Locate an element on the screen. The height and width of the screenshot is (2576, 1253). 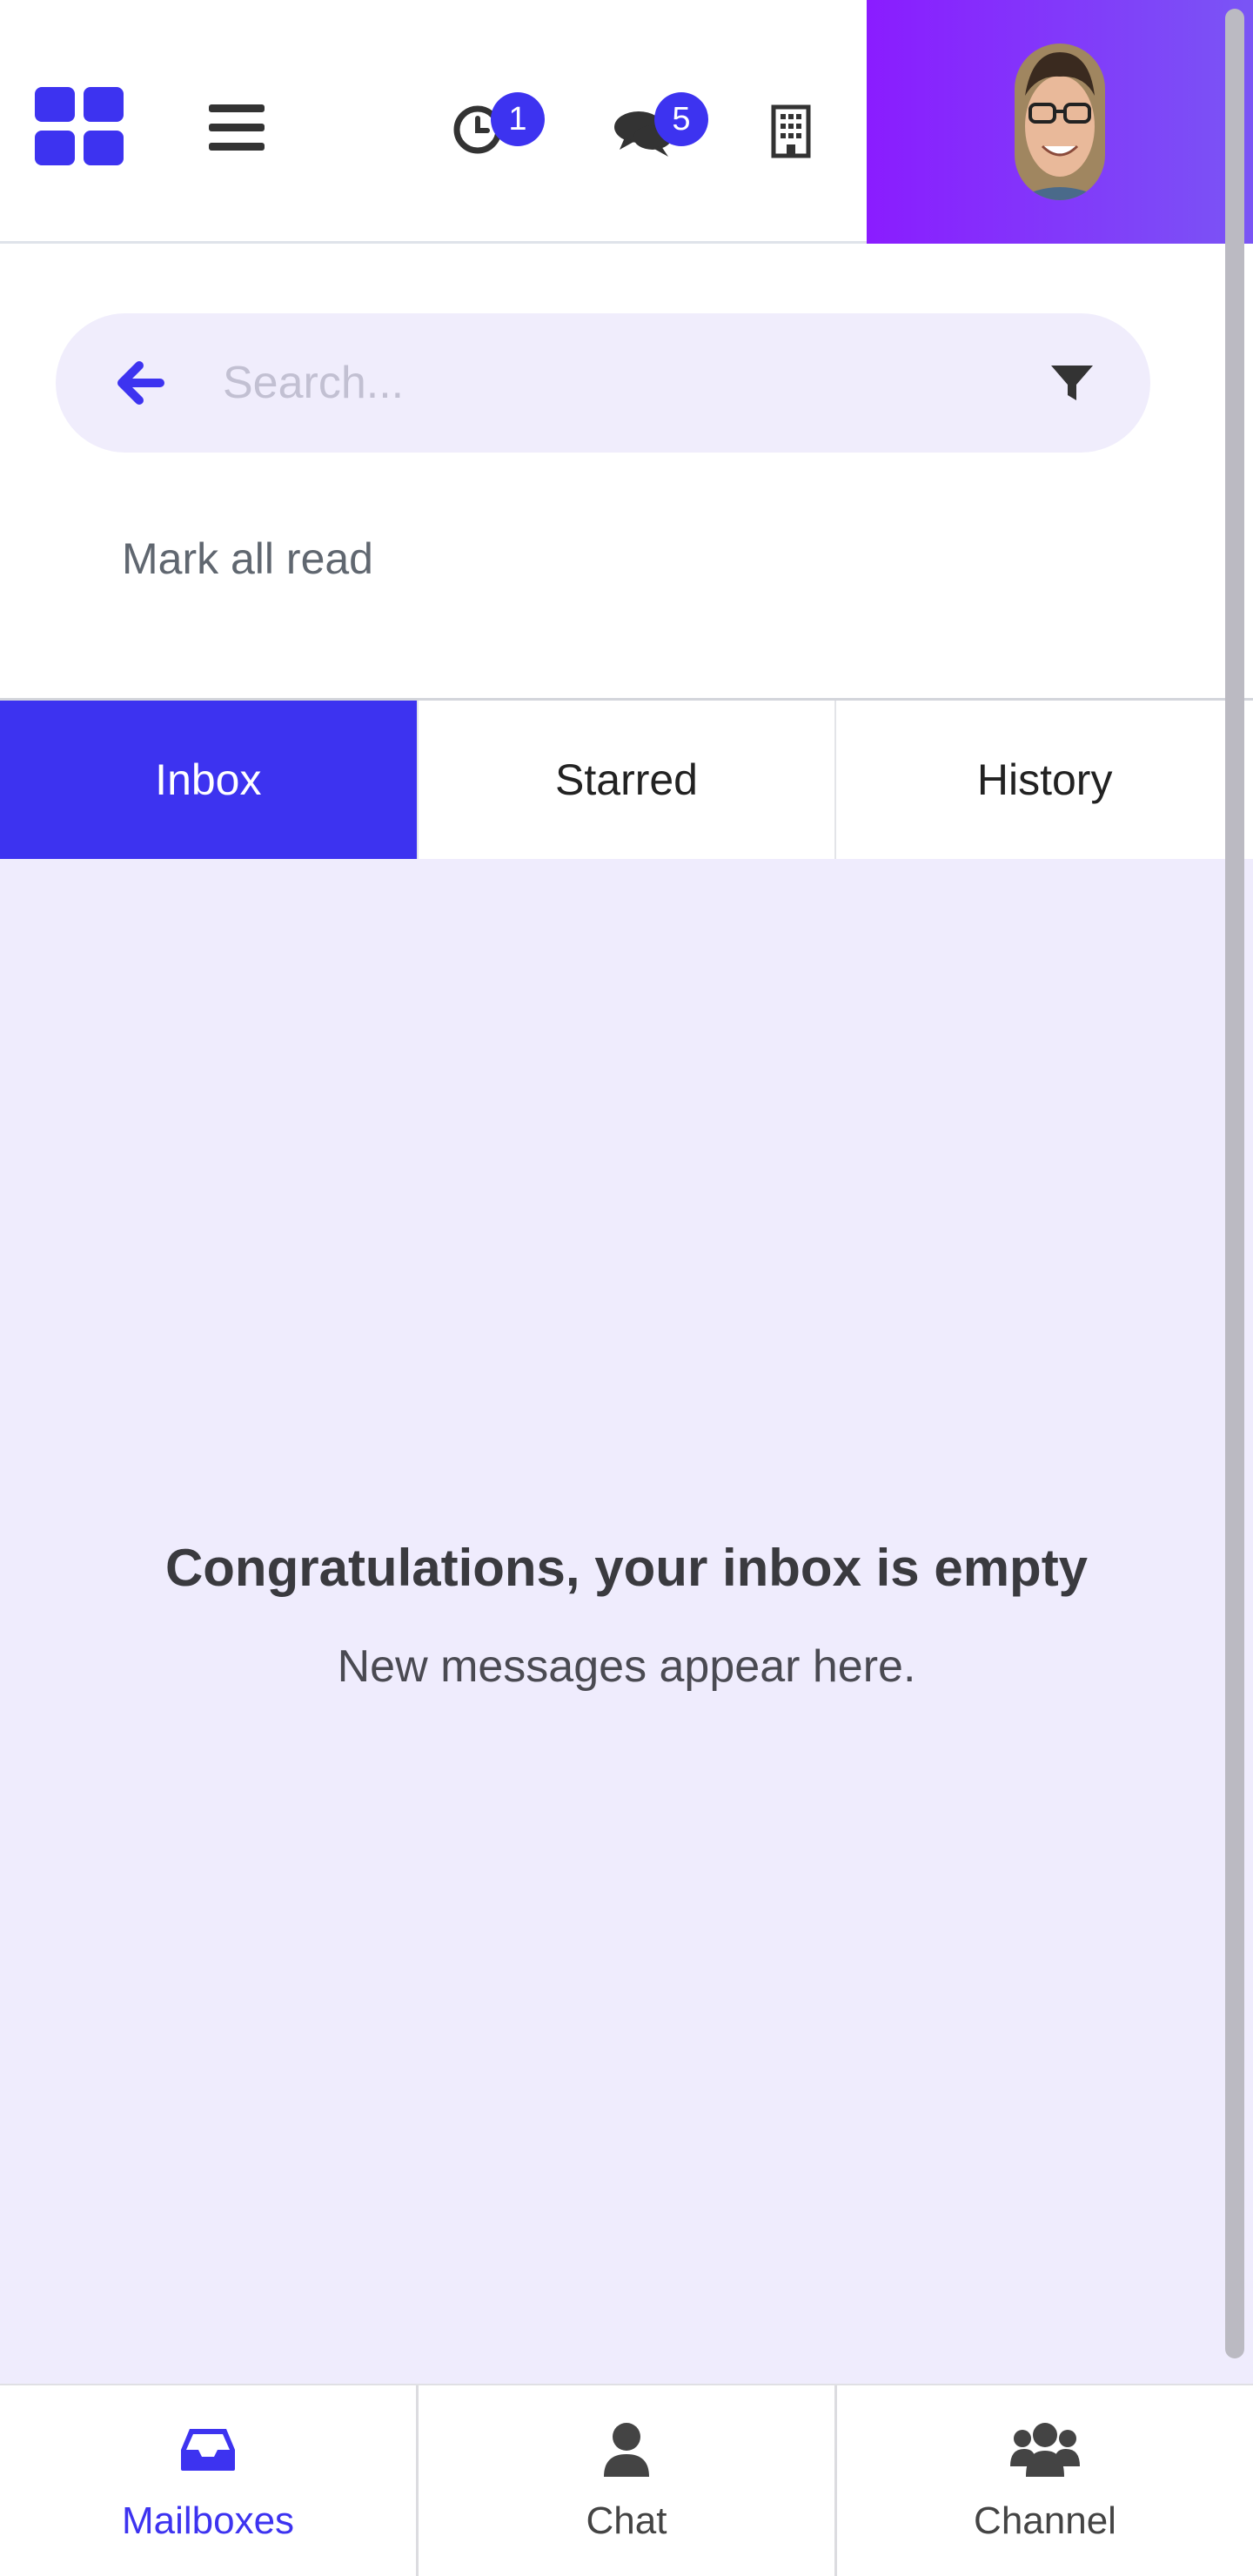
profile-panel is located at coordinates (1060, 122).